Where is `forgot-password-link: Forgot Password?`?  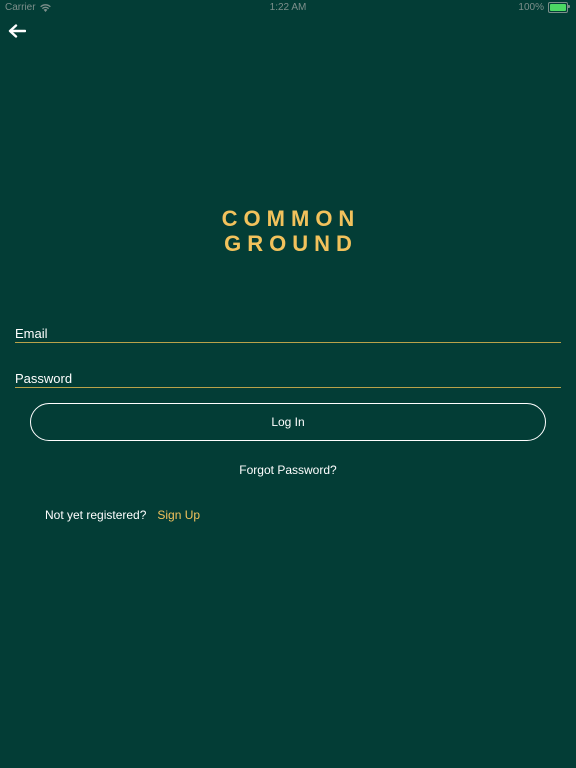 forgot-password-link: Forgot Password? is located at coordinates (287, 470).